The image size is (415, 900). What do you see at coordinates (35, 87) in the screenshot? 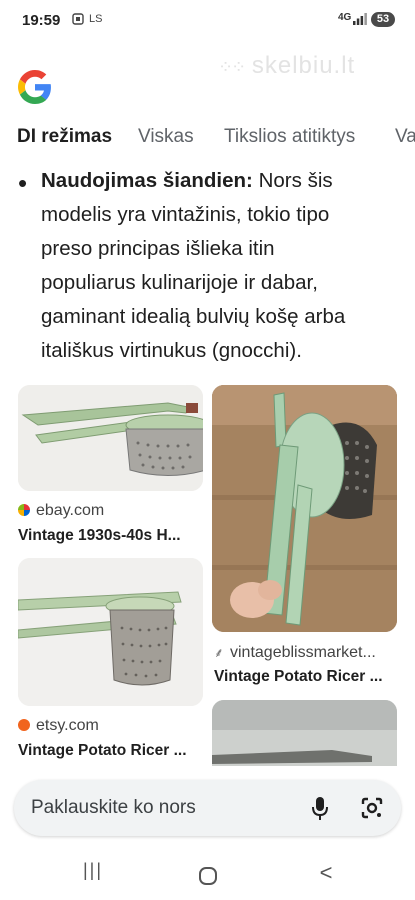
I see `google-logo` at bounding box center [35, 87].